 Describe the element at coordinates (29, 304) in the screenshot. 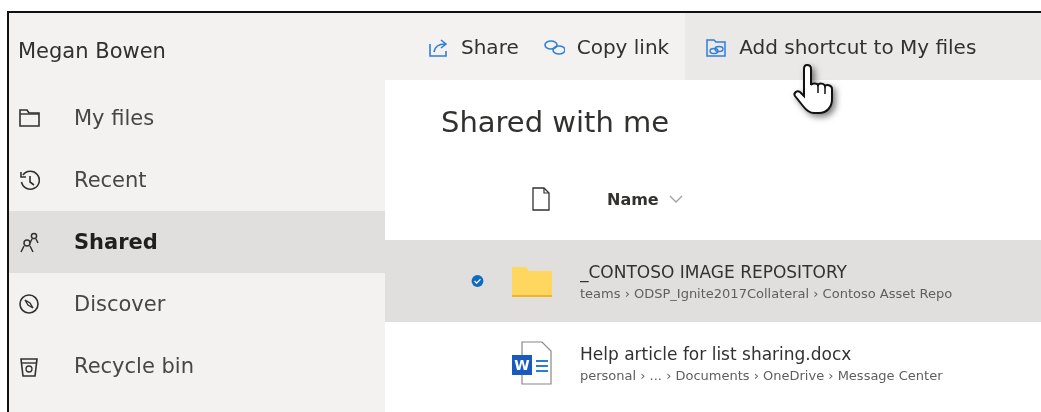

I see `compass-icon` at that location.